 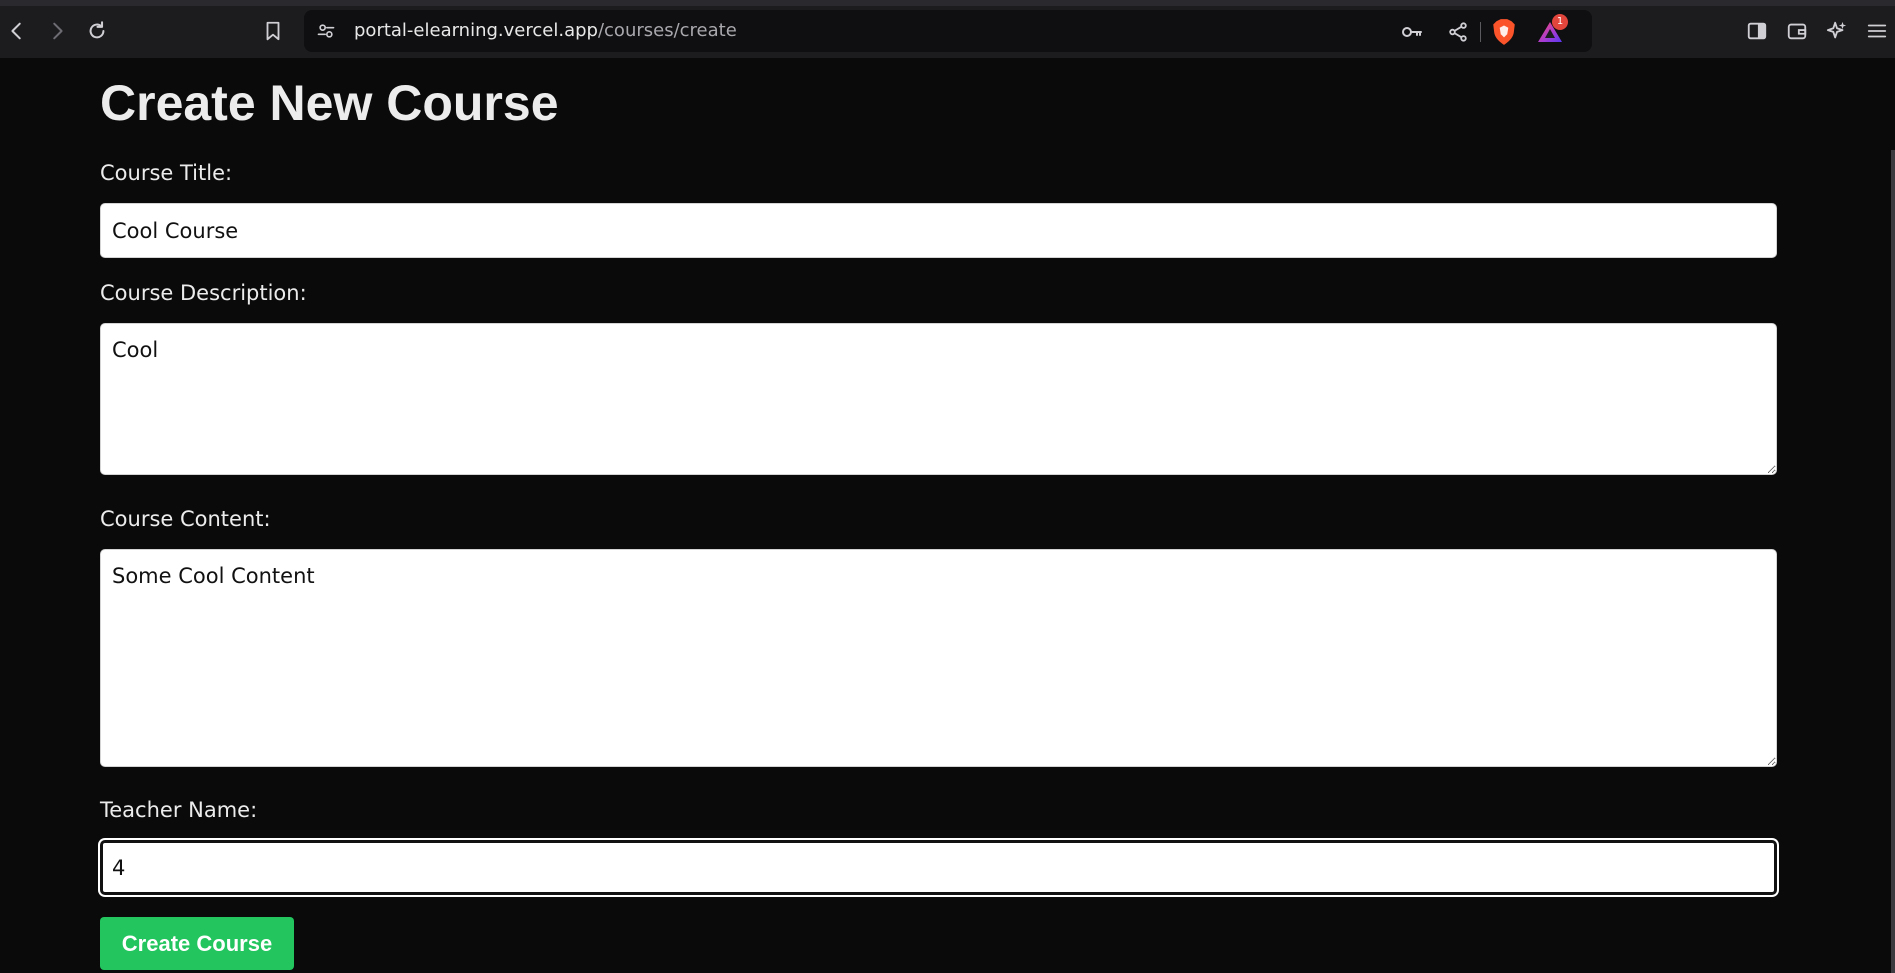 What do you see at coordinates (185, 519) in the screenshot?
I see `course-content-label: Course Content:` at bounding box center [185, 519].